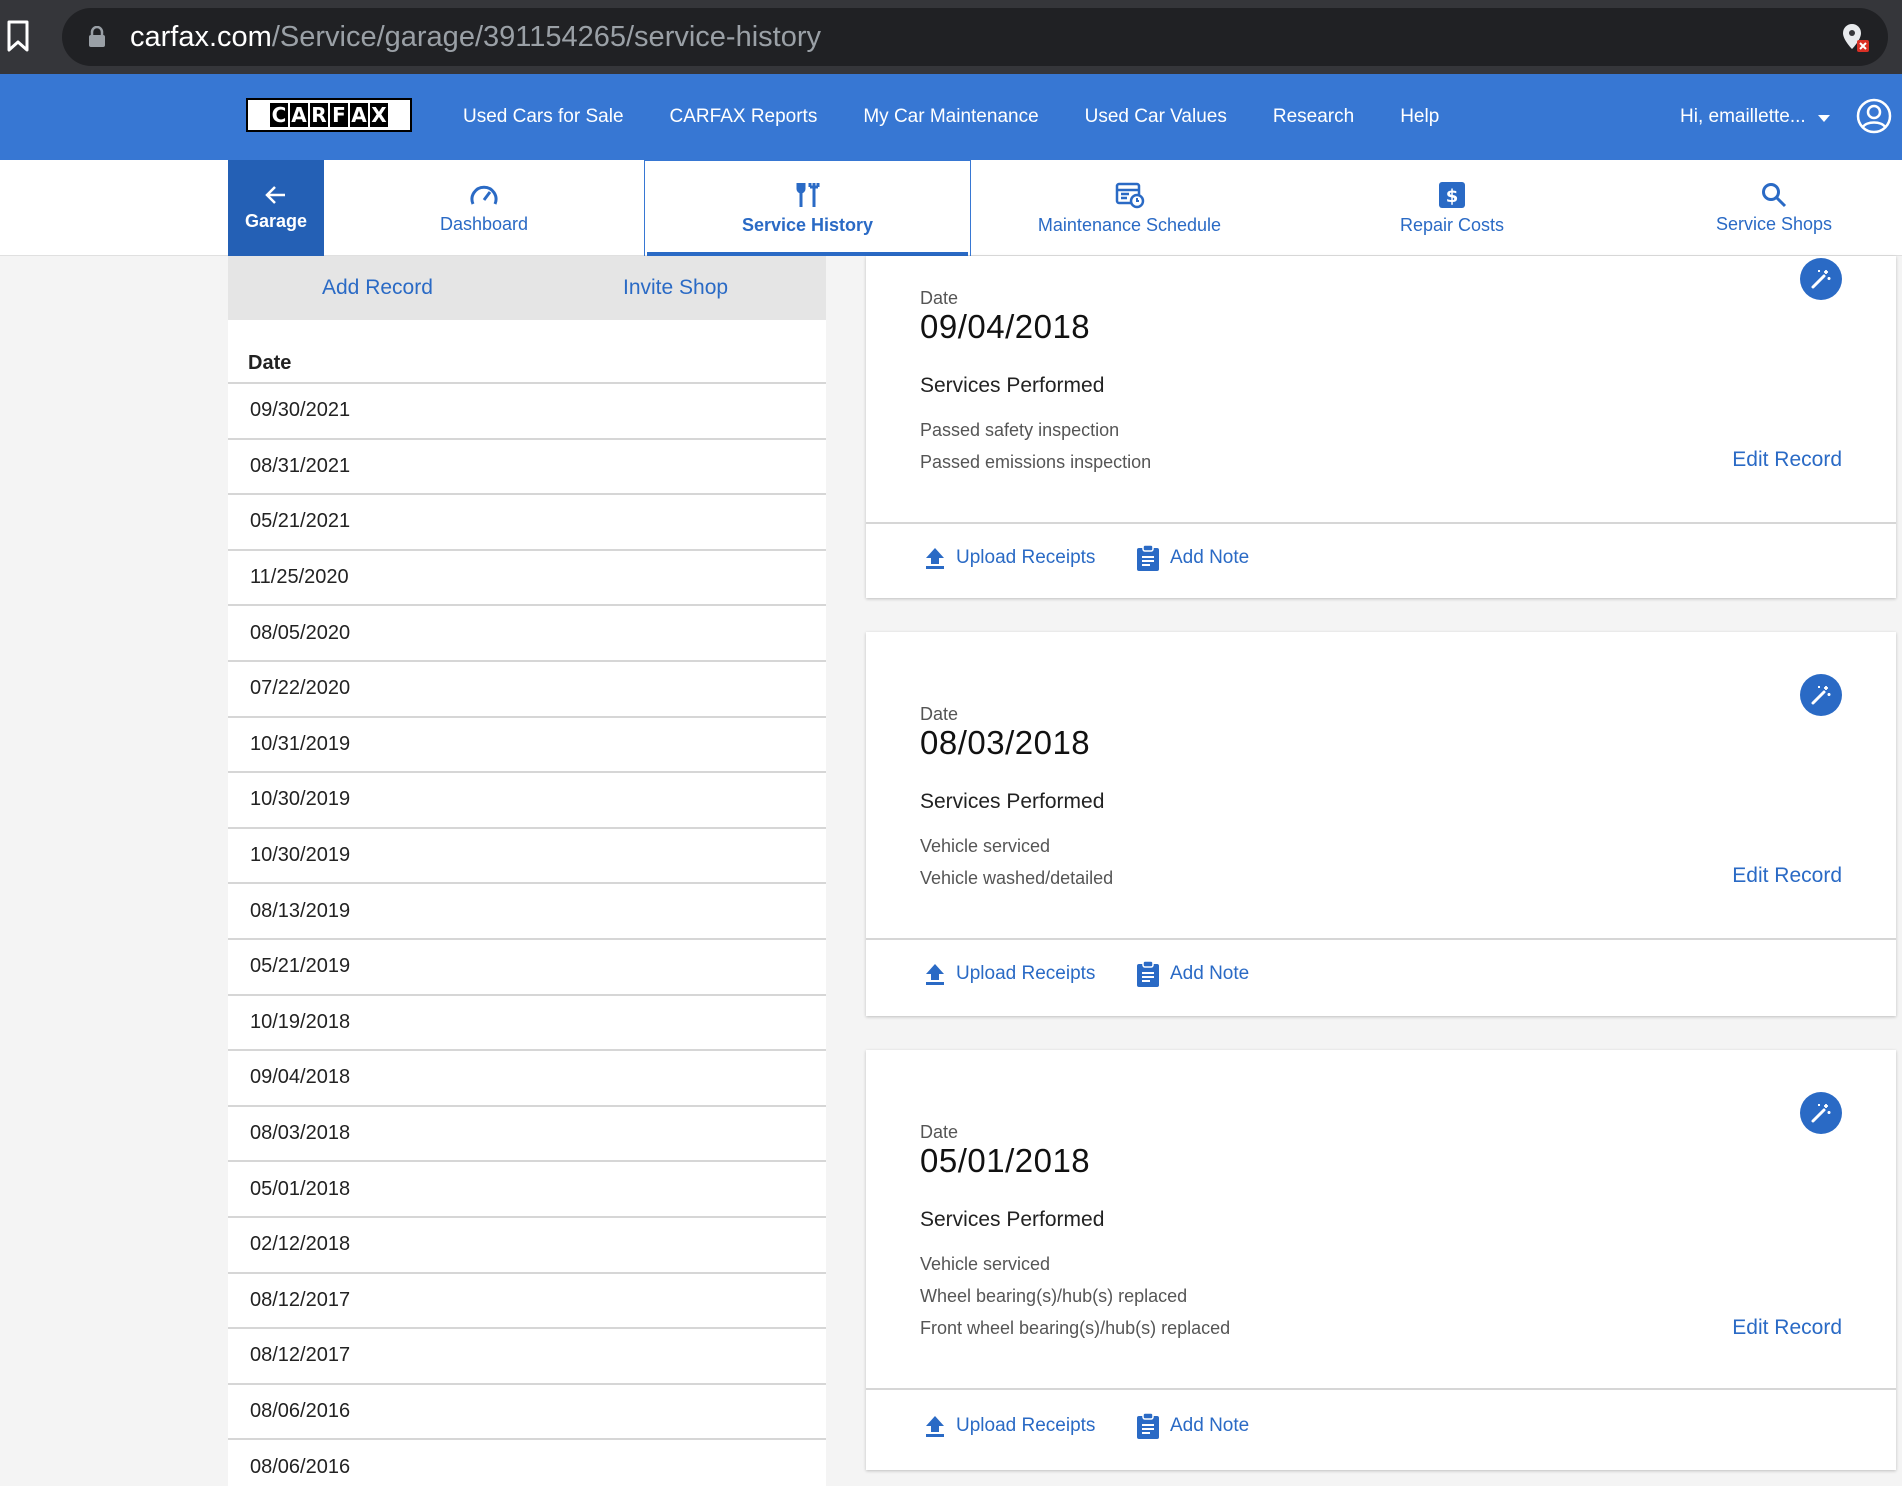 The image size is (1902, 1486). Describe the element at coordinates (527, 1243) in the screenshot. I see `date-list-item: 02/12/2018` at that location.